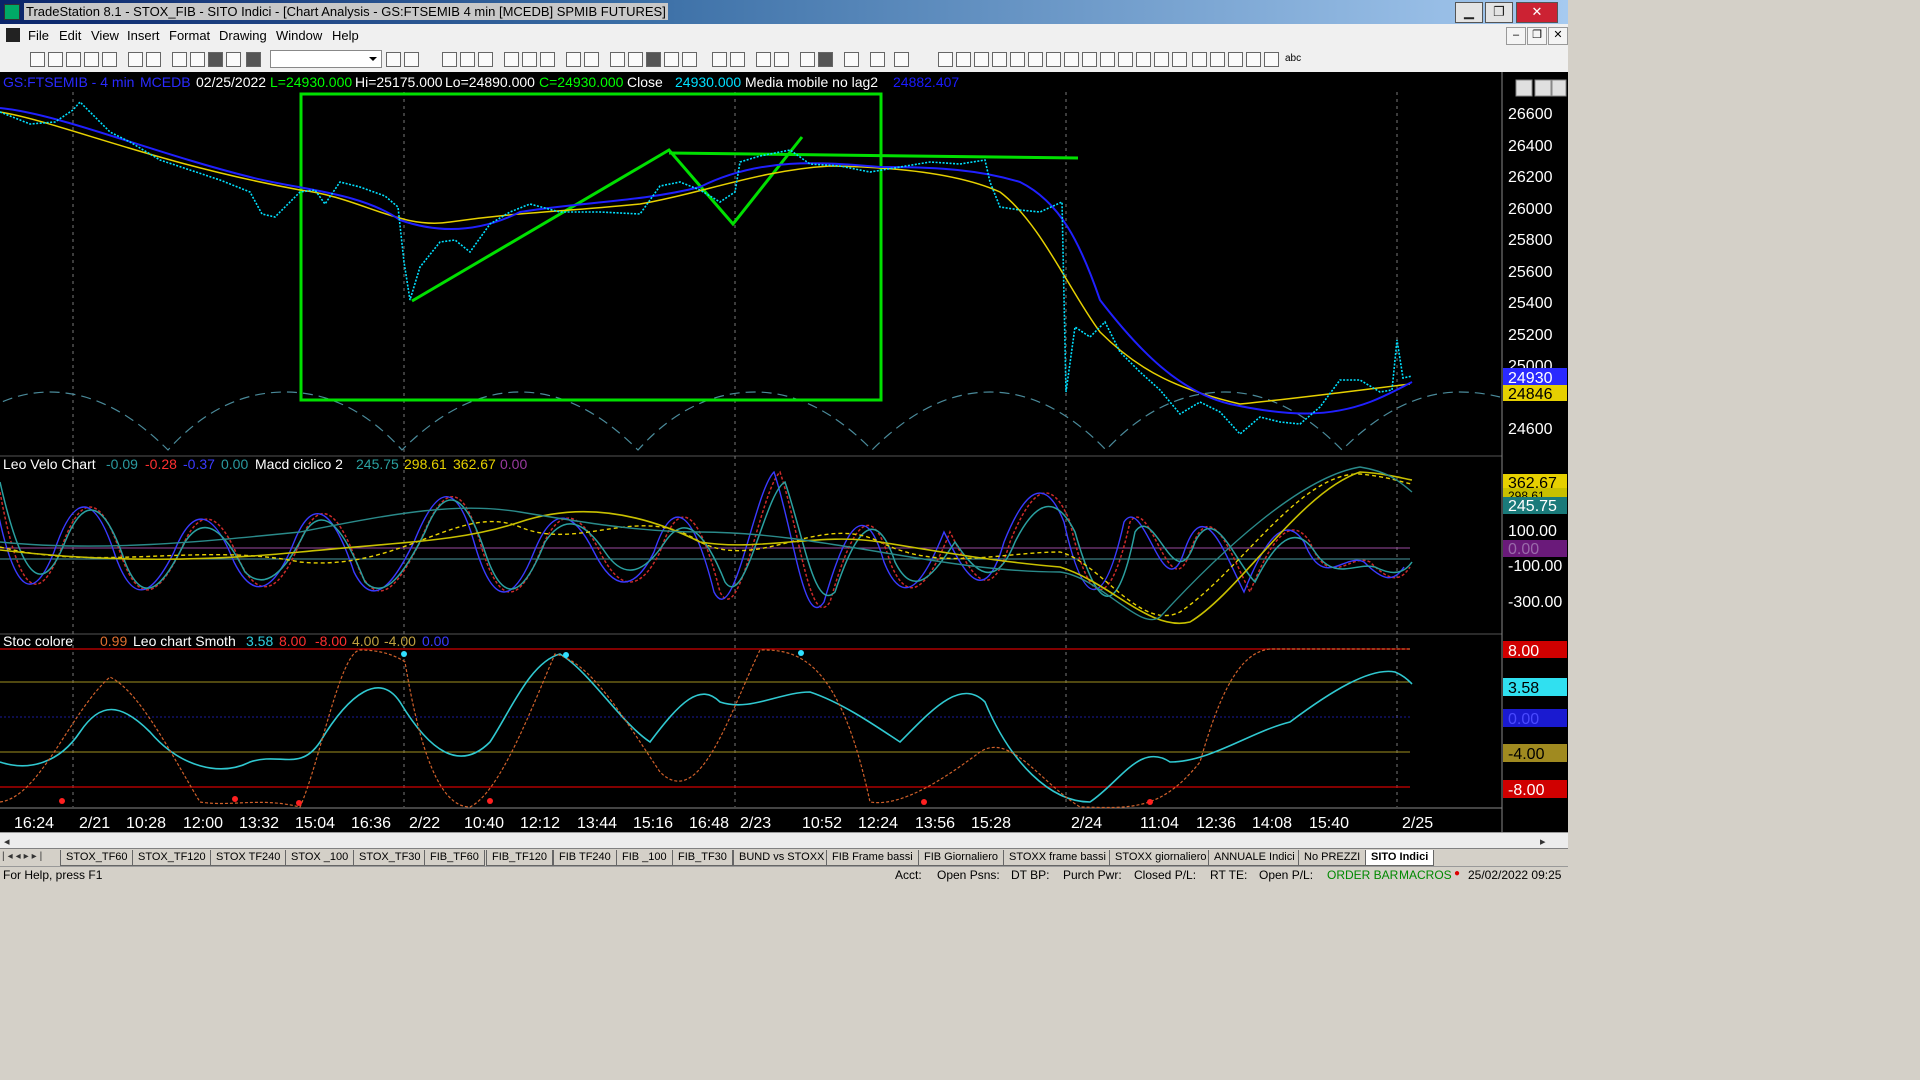 The image size is (1920, 1080). What do you see at coordinates (653, 59) in the screenshot?
I see `bar-chart-icon` at bounding box center [653, 59].